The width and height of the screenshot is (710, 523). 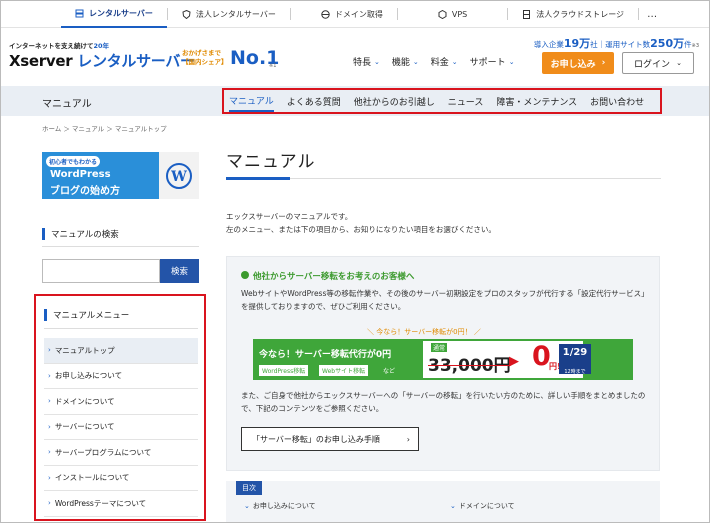 I want to click on promo-headline: 今なら！サーバー移転代行が0円, so click(x=325, y=355).